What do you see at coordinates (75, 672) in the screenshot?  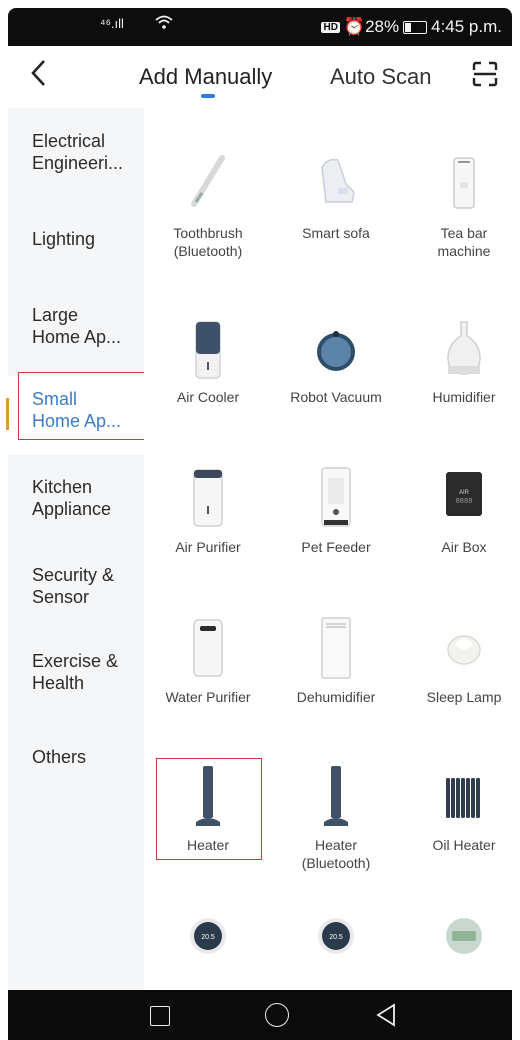 I see `category-label: Exercise & Health` at bounding box center [75, 672].